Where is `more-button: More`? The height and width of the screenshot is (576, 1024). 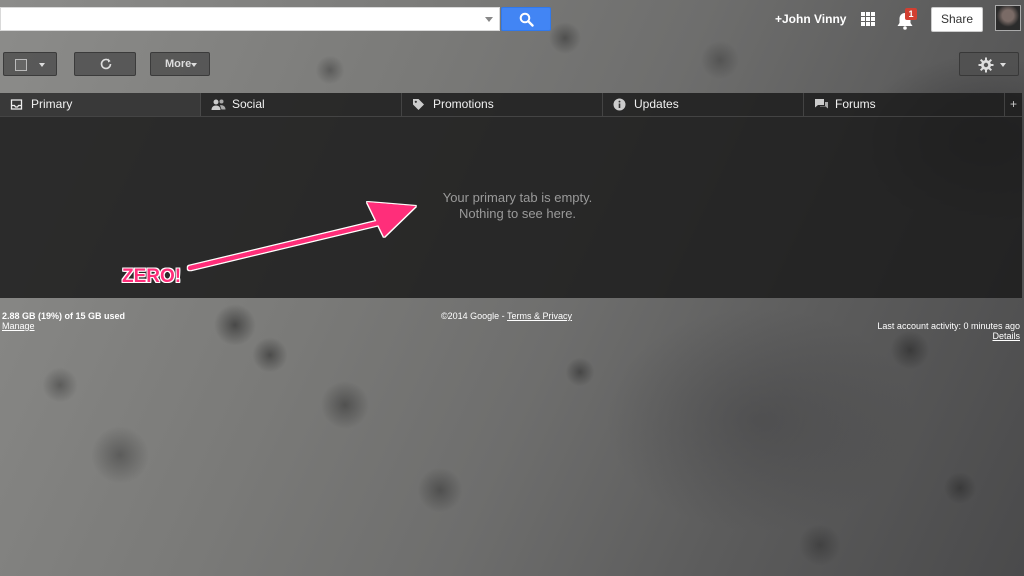
more-button: More is located at coordinates (180, 64).